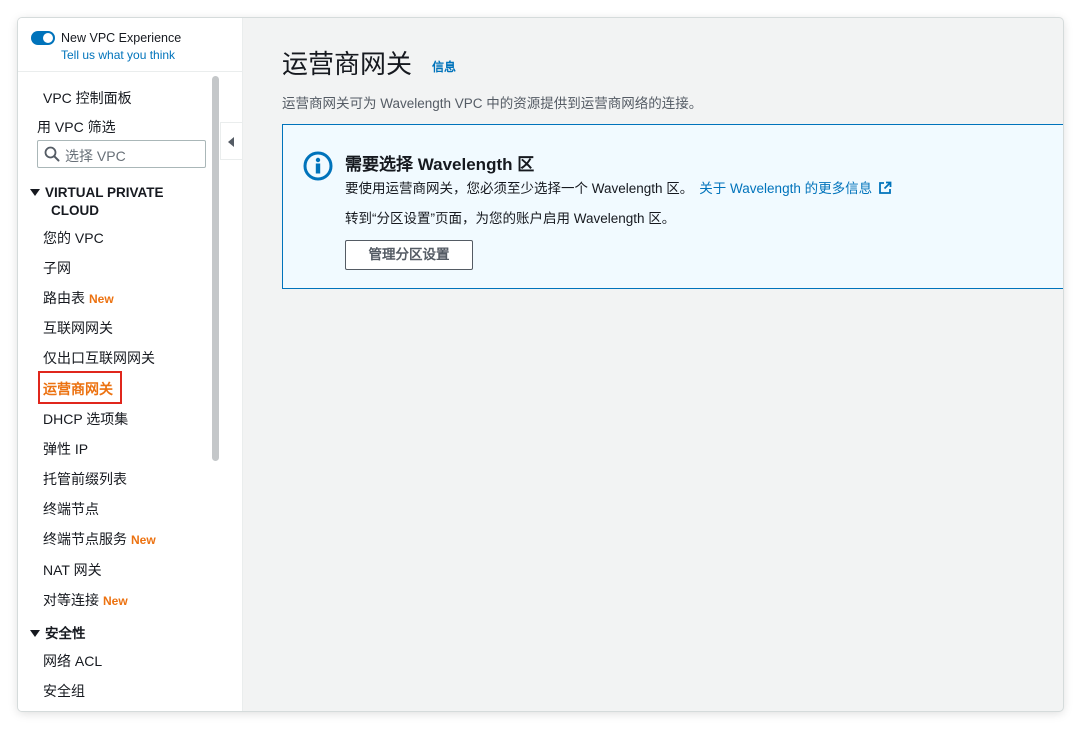 The height and width of the screenshot is (729, 1081). I want to click on sidebar-item-network-acls: 网络 ACL, so click(72, 661).